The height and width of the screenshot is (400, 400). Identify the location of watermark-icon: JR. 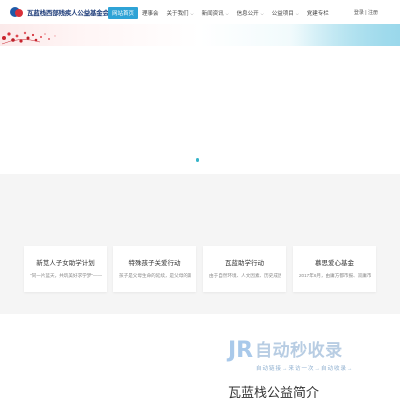
(241, 350).